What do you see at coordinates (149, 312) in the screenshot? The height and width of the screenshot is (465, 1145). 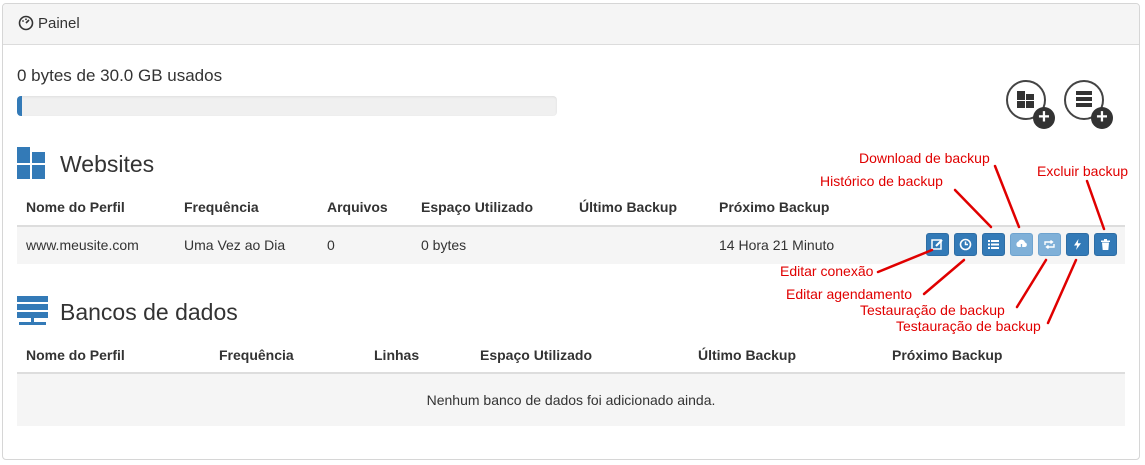 I see `databases-title: Bancos de dados` at bounding box center [149, 312].